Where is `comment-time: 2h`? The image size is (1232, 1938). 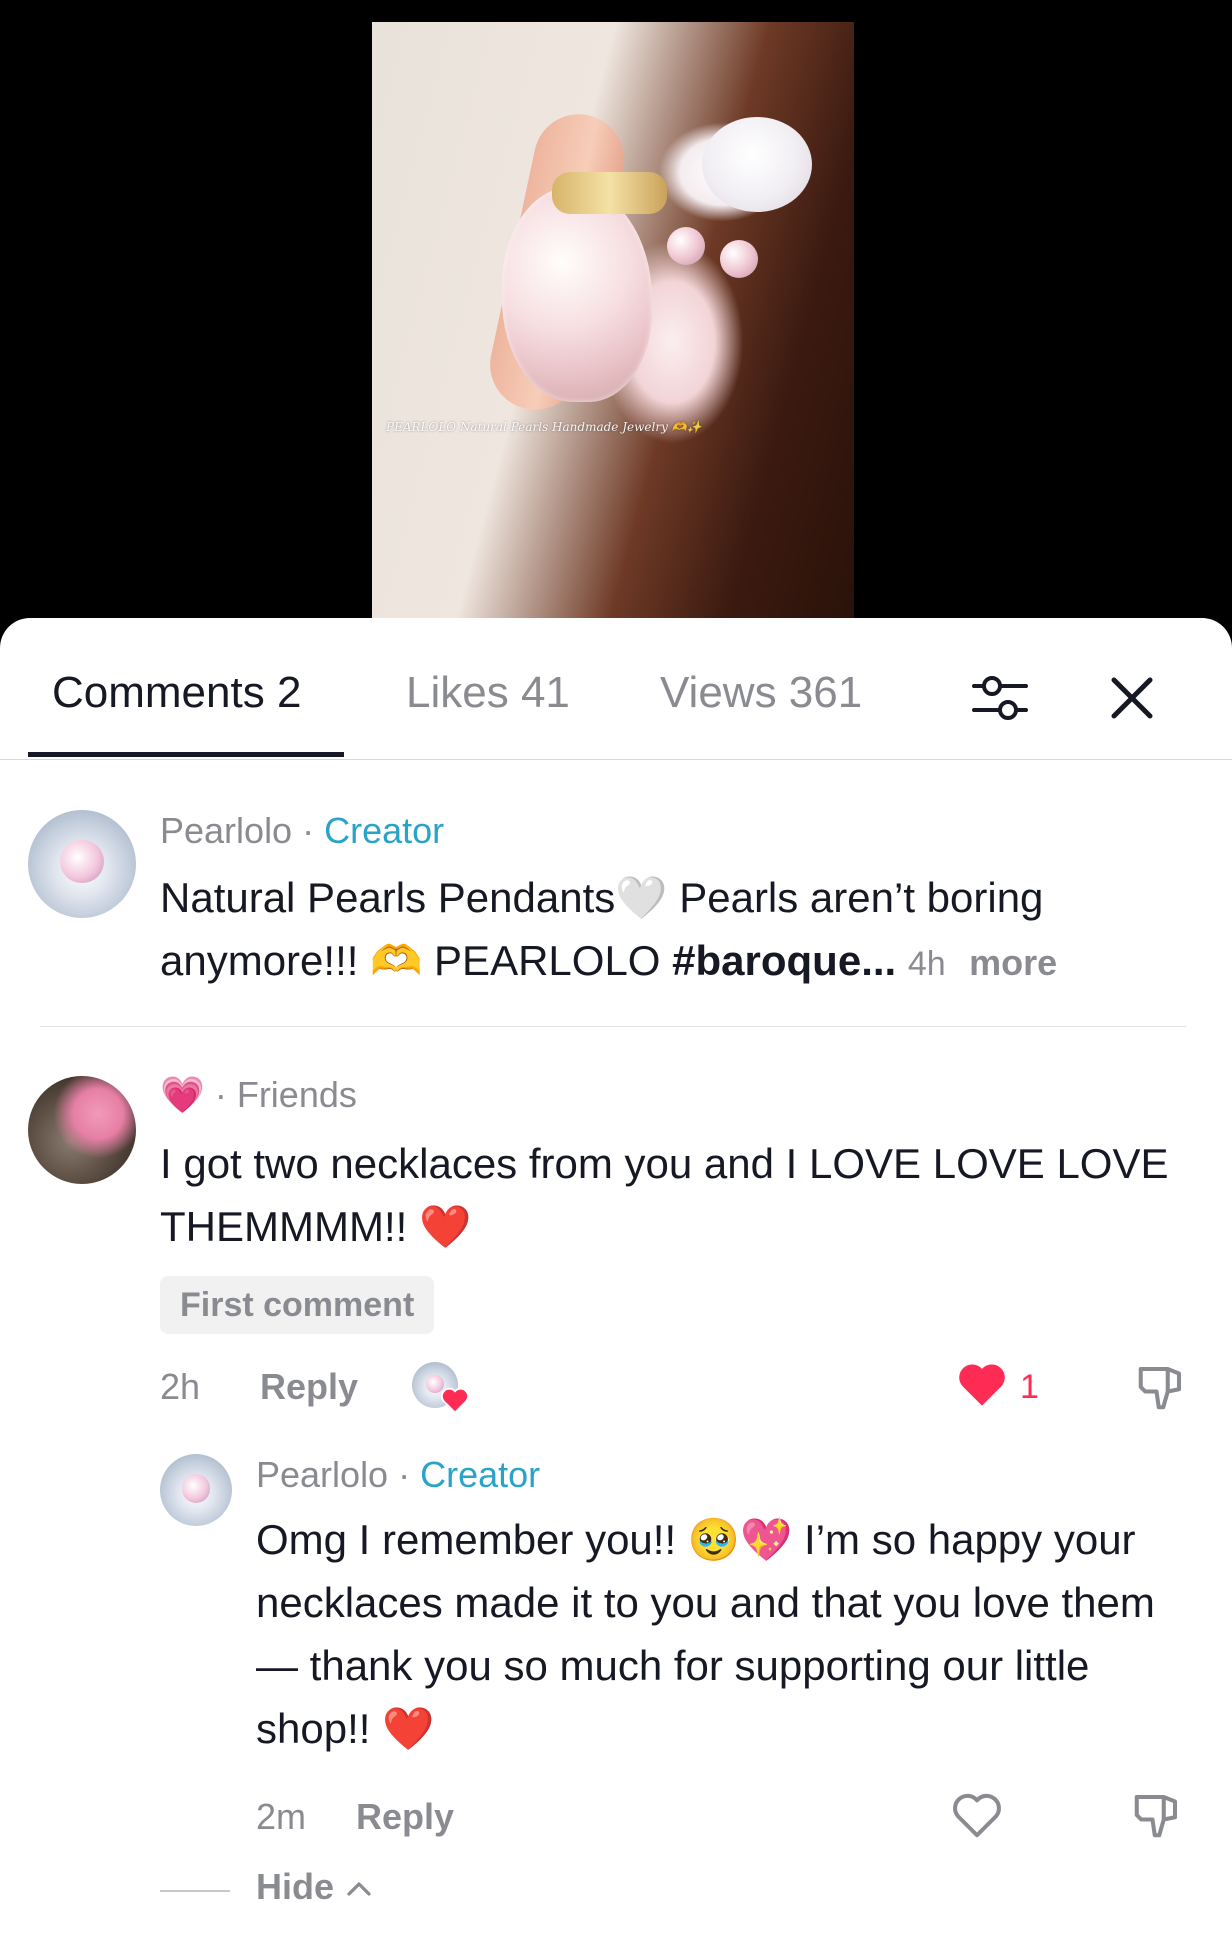 comment-time: 2h is located at coordinates (180, 1386).